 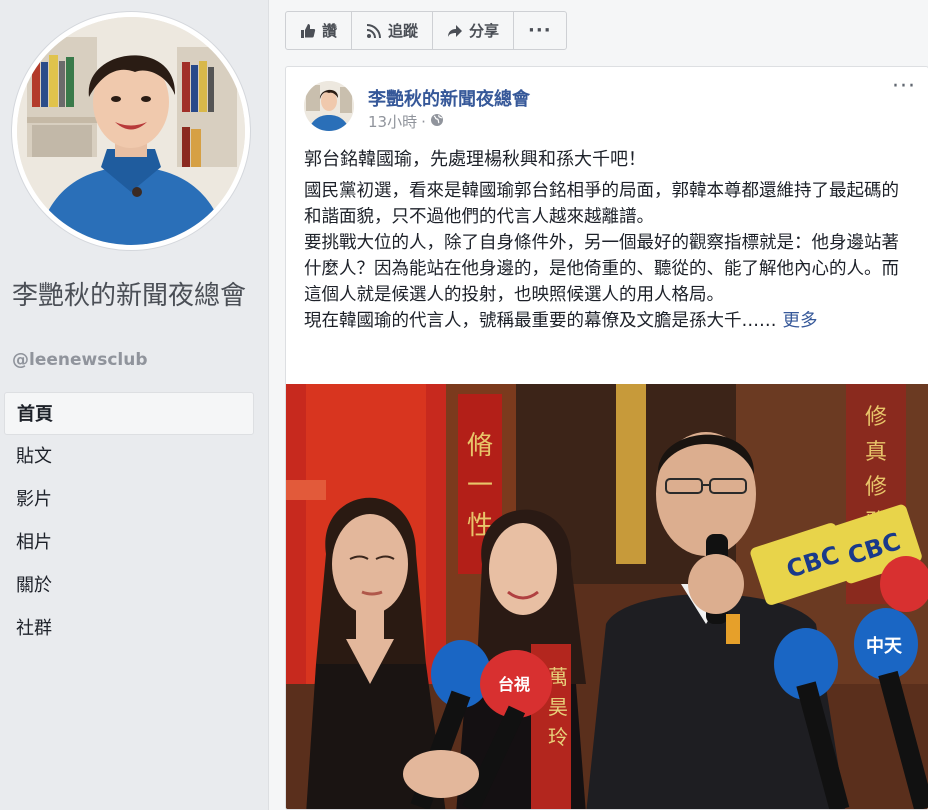 What do you see at coordinates (475, 159) in the screenshot?
I see `post-headline: 郭台銘韓國瑜，先處理楊秋興和孫大千吧！` at bounding box center [475, 159].